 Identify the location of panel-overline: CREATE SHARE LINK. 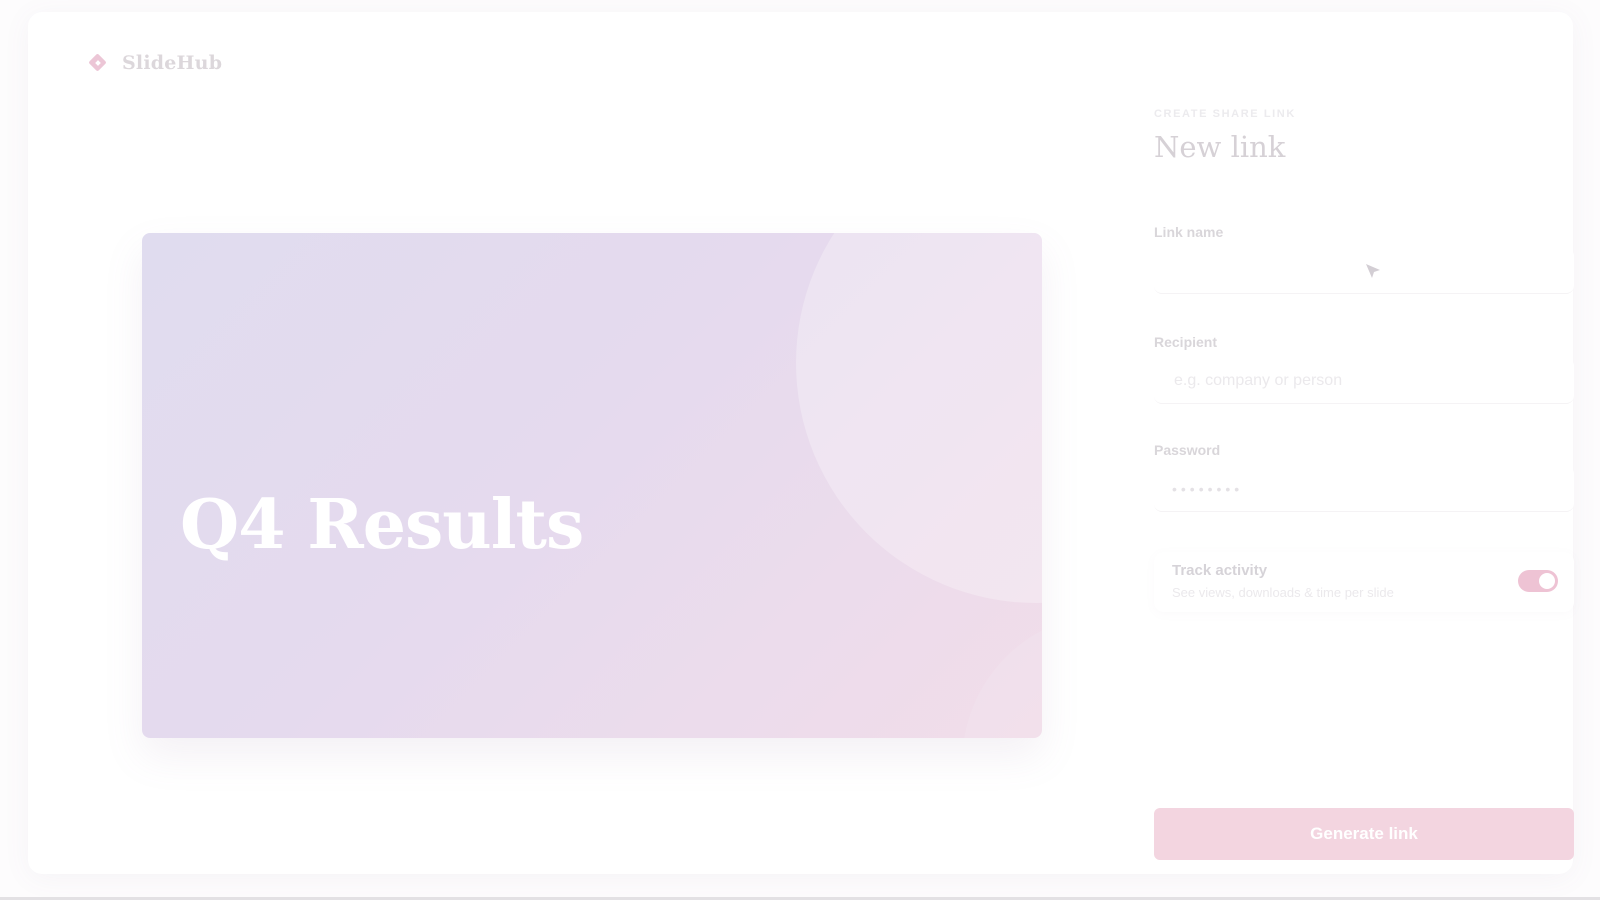
(1225, 114).